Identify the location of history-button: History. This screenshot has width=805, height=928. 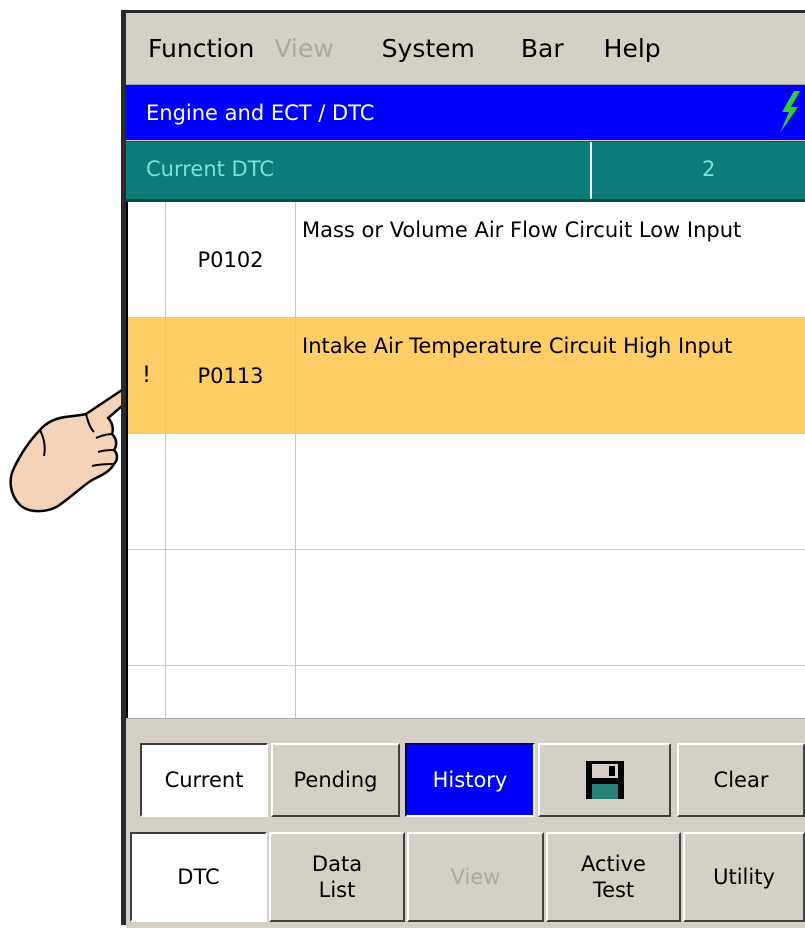
(470, 780).